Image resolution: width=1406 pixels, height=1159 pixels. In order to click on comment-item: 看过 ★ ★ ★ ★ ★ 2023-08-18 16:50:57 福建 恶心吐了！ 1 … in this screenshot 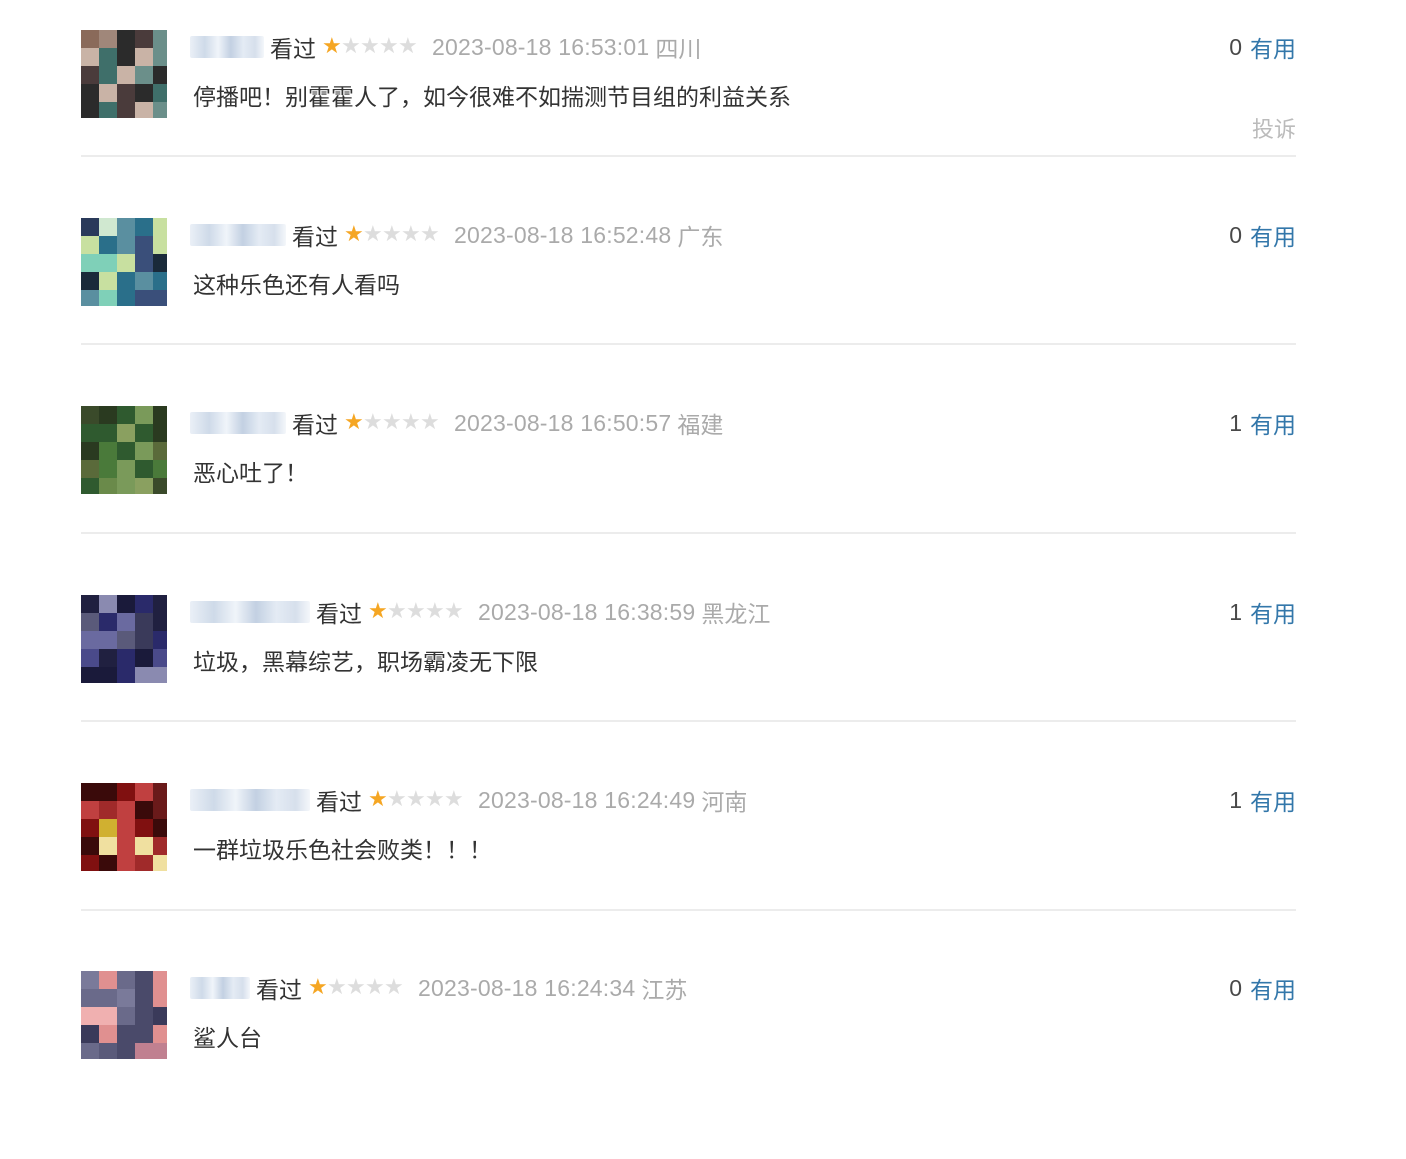, I will do `click(688, 500)`.